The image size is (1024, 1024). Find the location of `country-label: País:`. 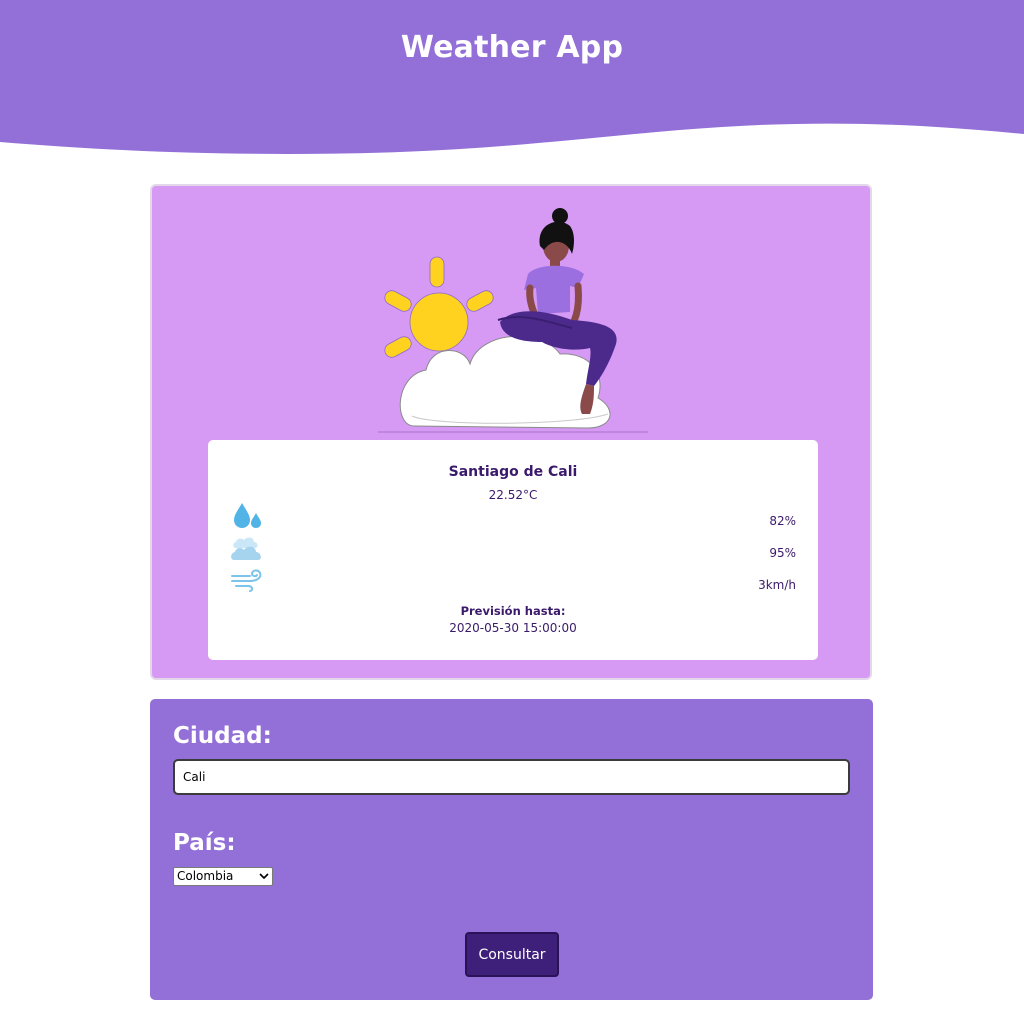

country-label: País: is located at coordinates (204, 843).